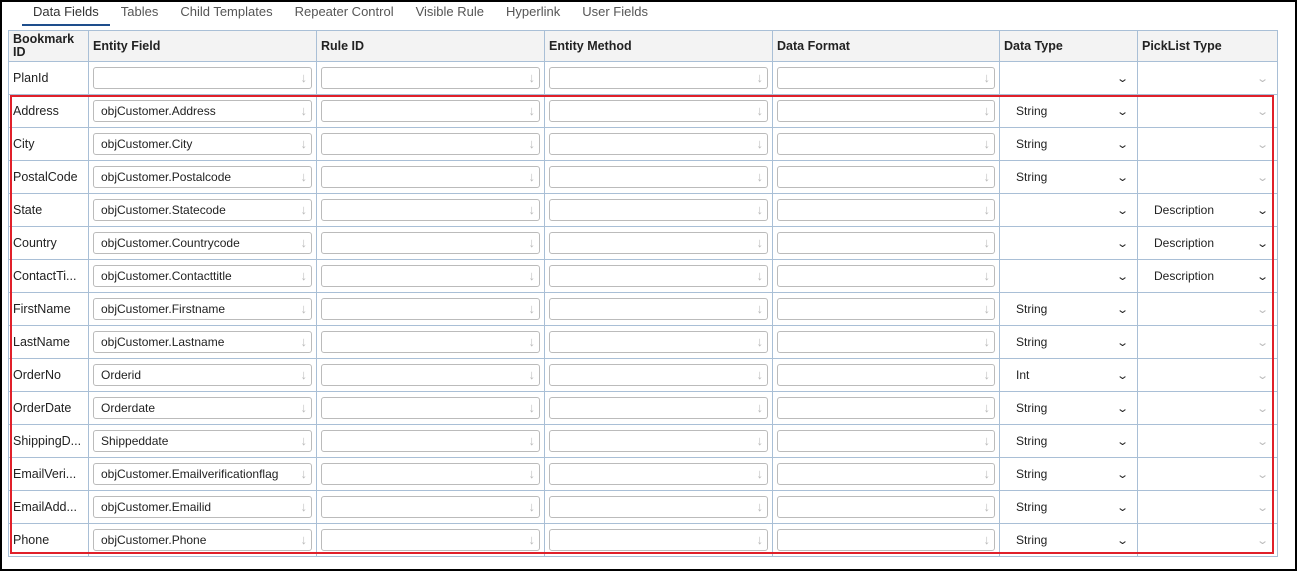 The height and width of the screenshot is (571, 1297). Describe the element at coordinates (202, 243) in the screenshot. I see `entity-field-input: objCustomer.Countrycode ↓` at that location.